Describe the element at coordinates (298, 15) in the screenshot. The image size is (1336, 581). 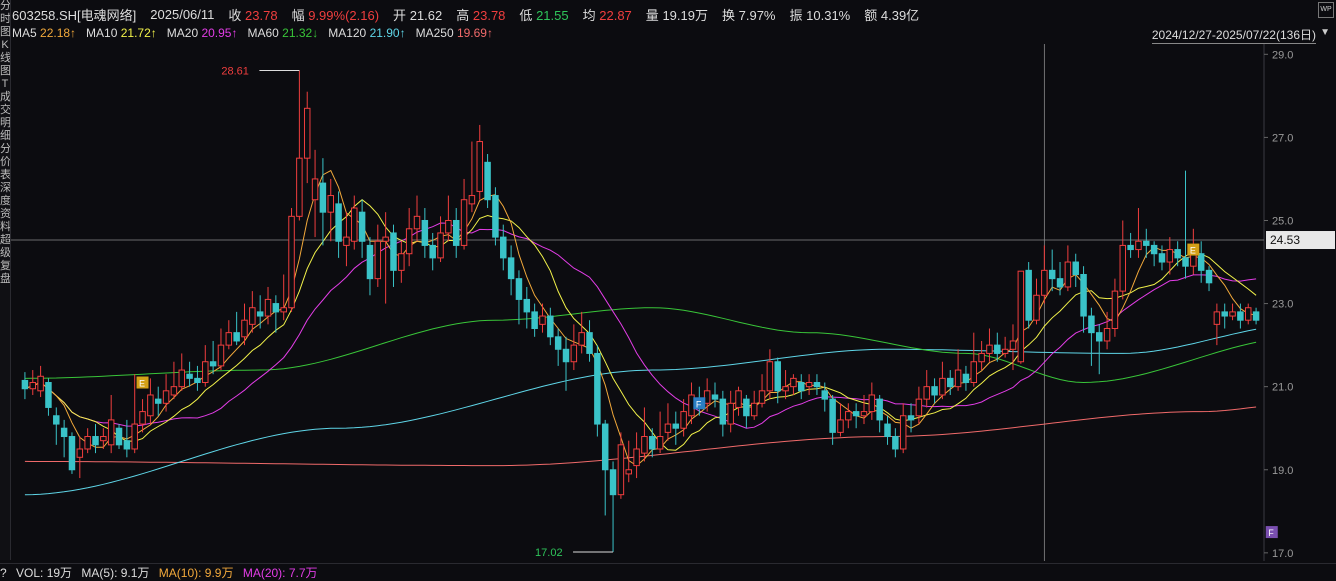
I see `change-label: 幅` at that location.